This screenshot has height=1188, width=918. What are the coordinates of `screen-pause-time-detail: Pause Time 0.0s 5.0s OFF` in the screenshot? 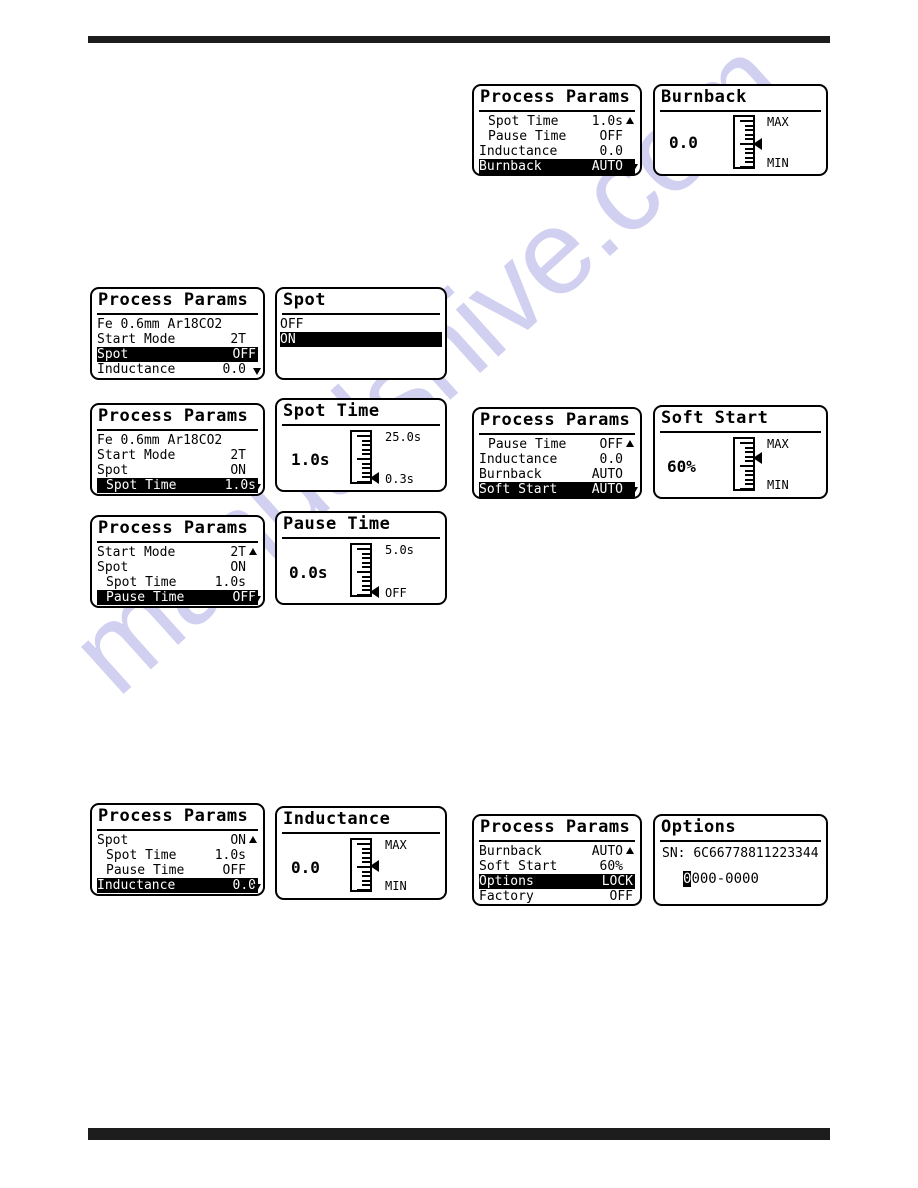 It's located at (361, 558).